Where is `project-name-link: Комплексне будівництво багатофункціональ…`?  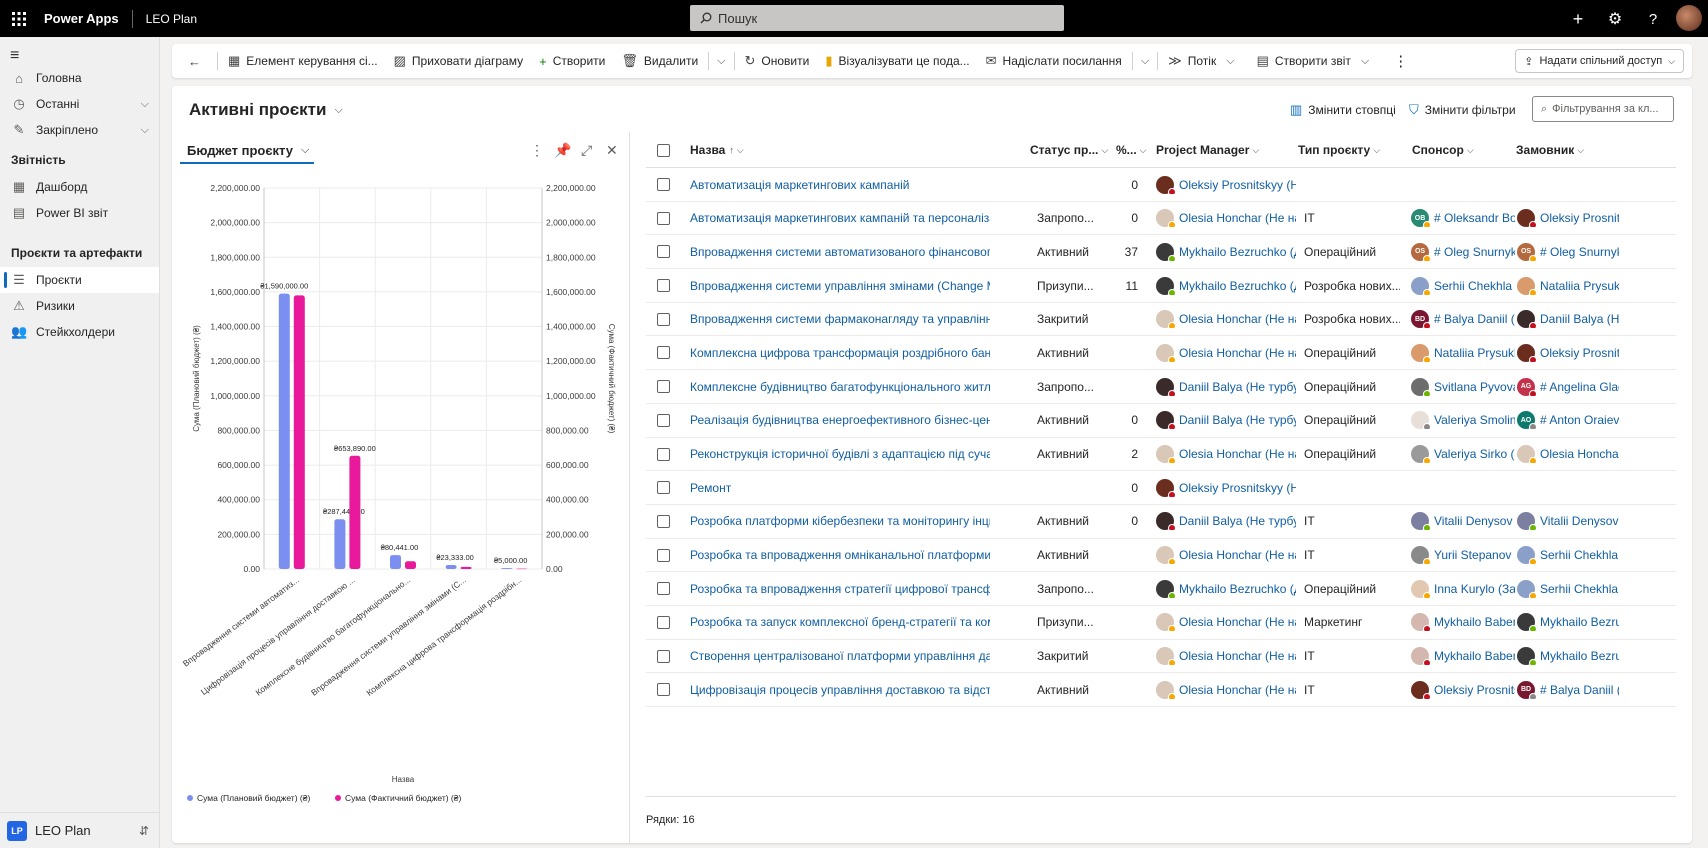 project-name-link: Комплексне будівництво багатофункціональ… is located at coordinates (840, 386).